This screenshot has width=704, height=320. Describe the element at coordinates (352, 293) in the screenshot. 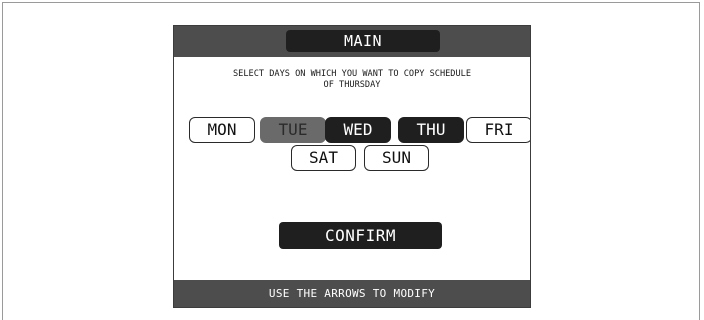

I see `footer-hint: USE THE ARROWS TO MODIFY` at that location.